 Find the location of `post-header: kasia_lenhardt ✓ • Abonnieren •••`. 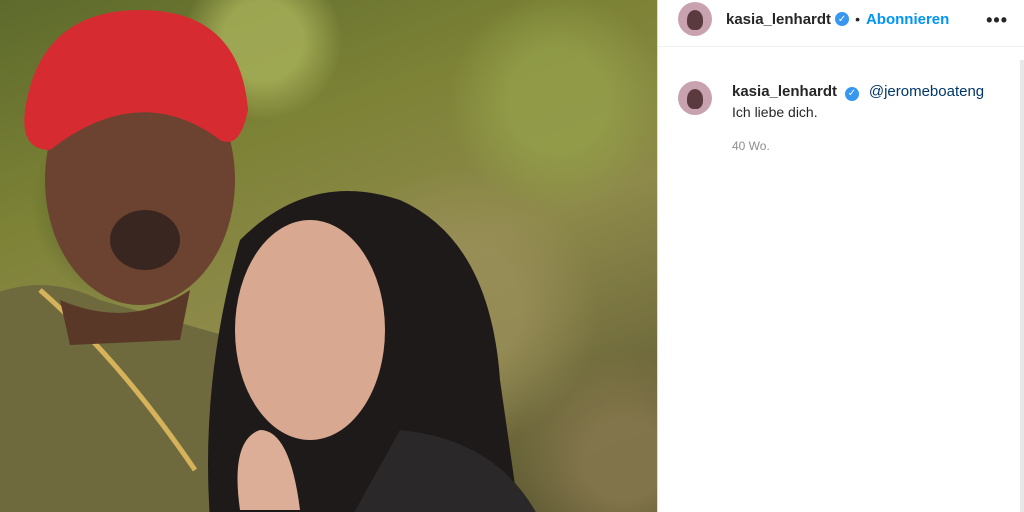

post-header: kasia_lenhardt ✓ • Abonnieren ••• is located at coordinates (841, 23).